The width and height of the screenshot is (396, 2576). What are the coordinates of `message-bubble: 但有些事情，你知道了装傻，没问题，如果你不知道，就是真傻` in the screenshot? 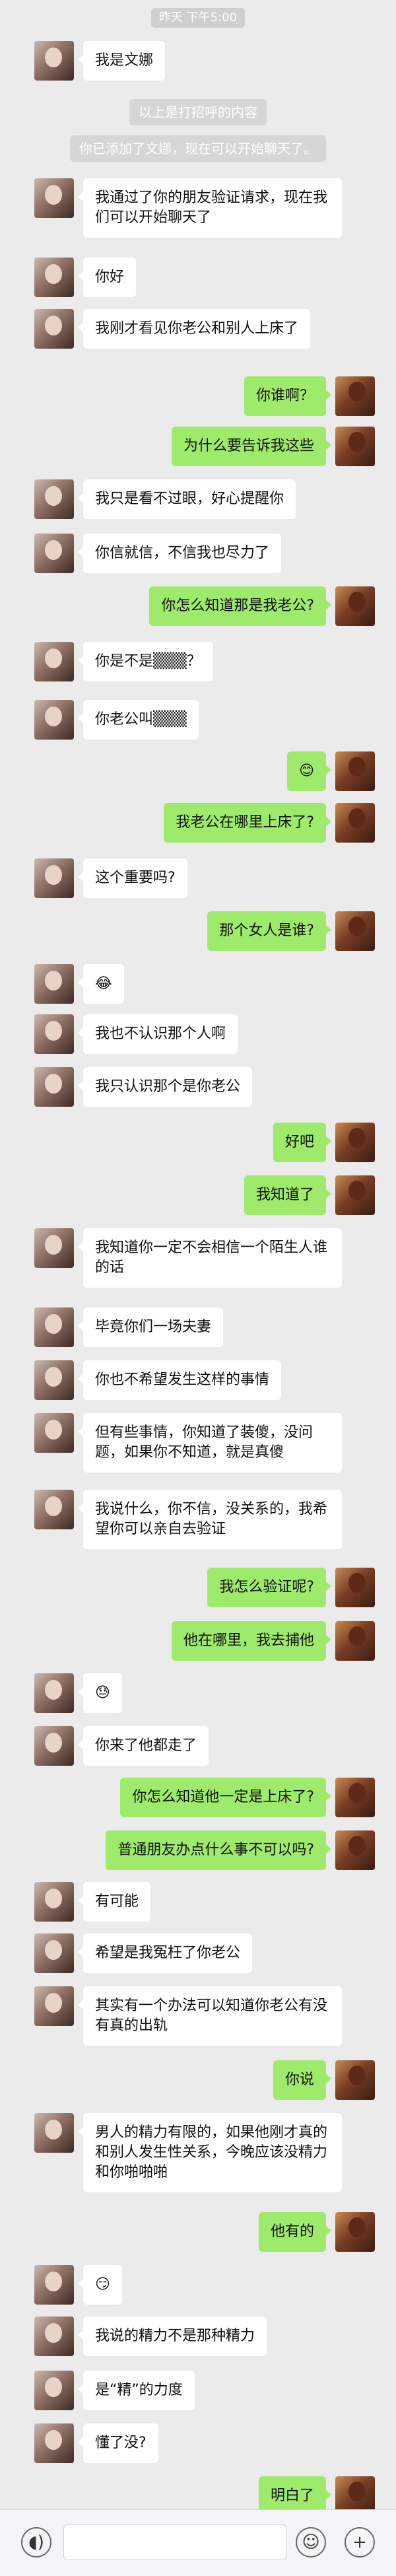 It's located at (210, 1443).